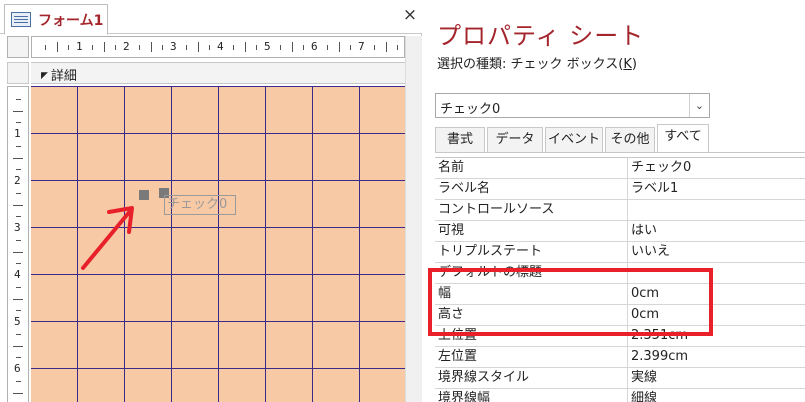 The height and width of the screenshot is (402, 805). What do you see at coordinates (460, 139) in the screenshot?
I see `tab-format: 書式` at bounding box center [460, 139].